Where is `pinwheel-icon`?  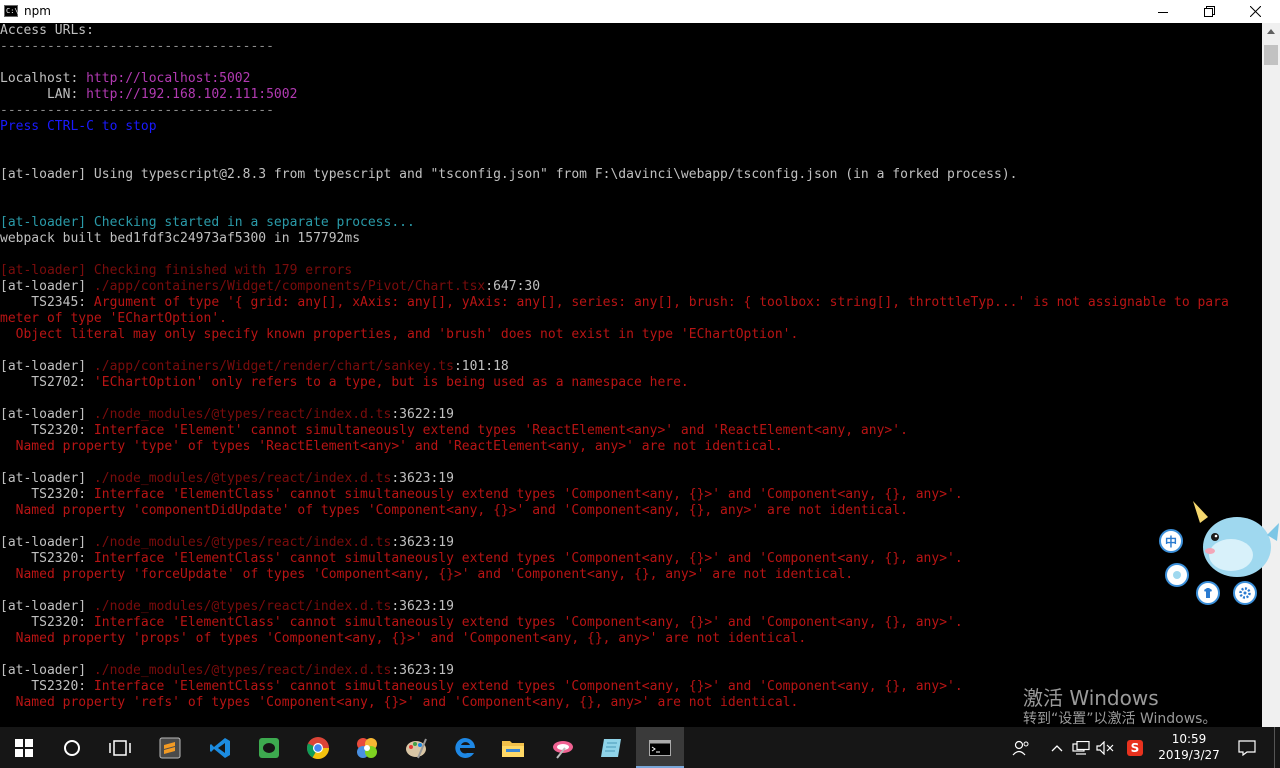
pinwheel-icon is located at coordinates (367, 747).